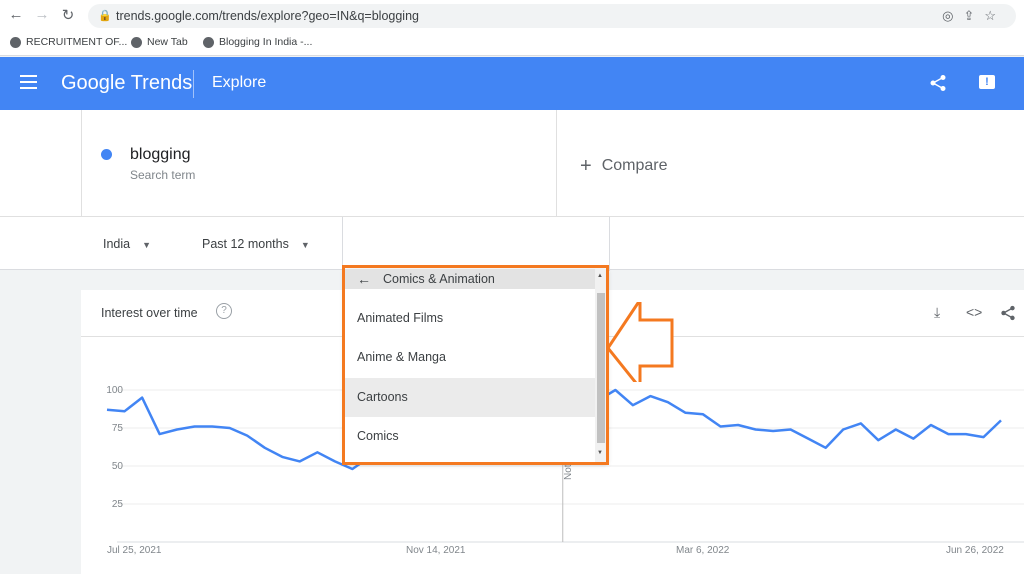 The height and width of the screenshot is (574, 1024). Describe the element at coordinates (995, 15) in the screenshot. I see `bookmark-star-icon: ☆` at that location.